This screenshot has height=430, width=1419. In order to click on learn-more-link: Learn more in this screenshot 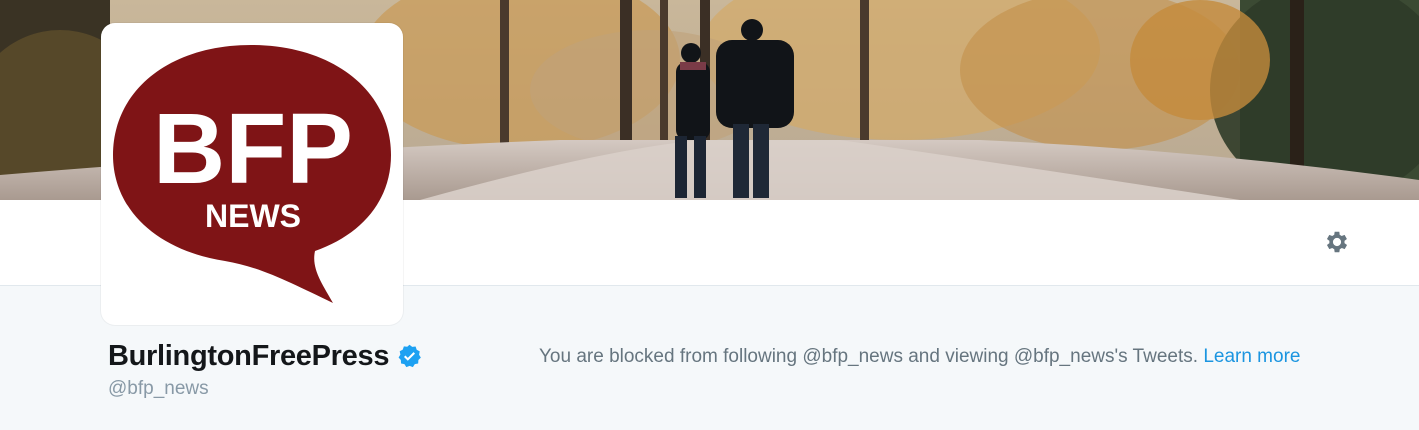, I will do `click(1251, 356)`.